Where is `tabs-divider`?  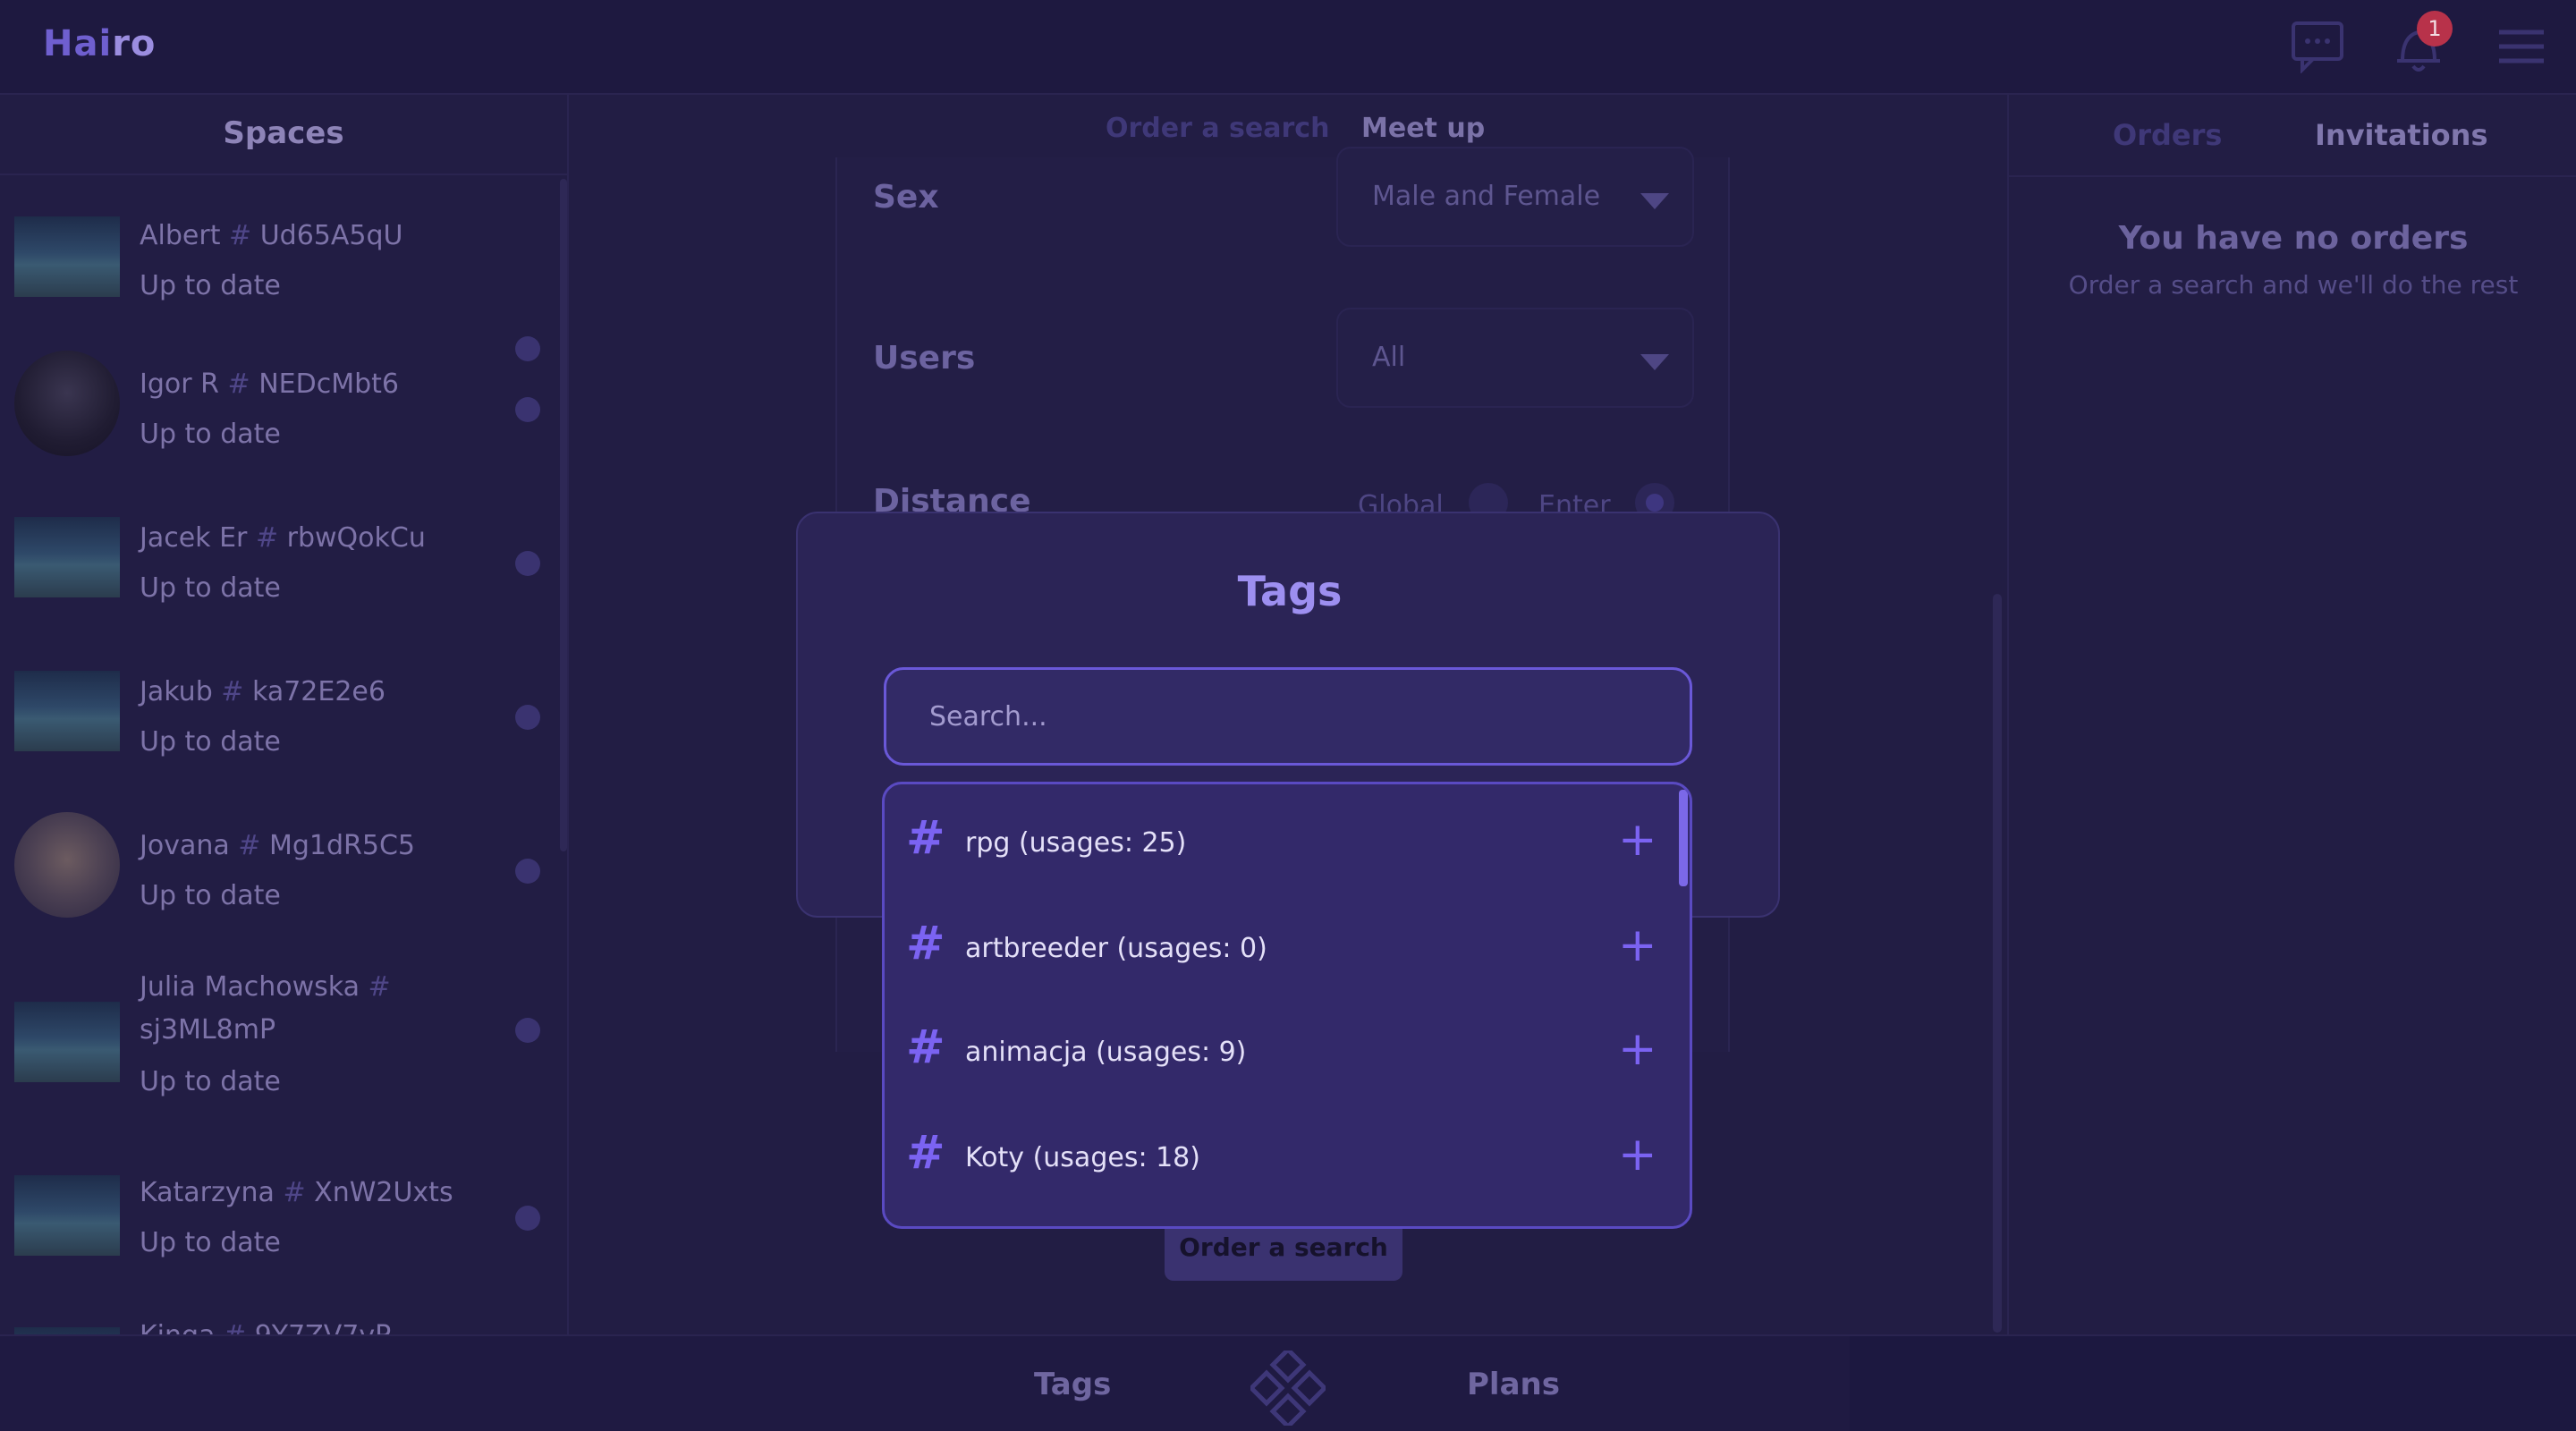 tabs-divider is located at coordinates (2292, 176).